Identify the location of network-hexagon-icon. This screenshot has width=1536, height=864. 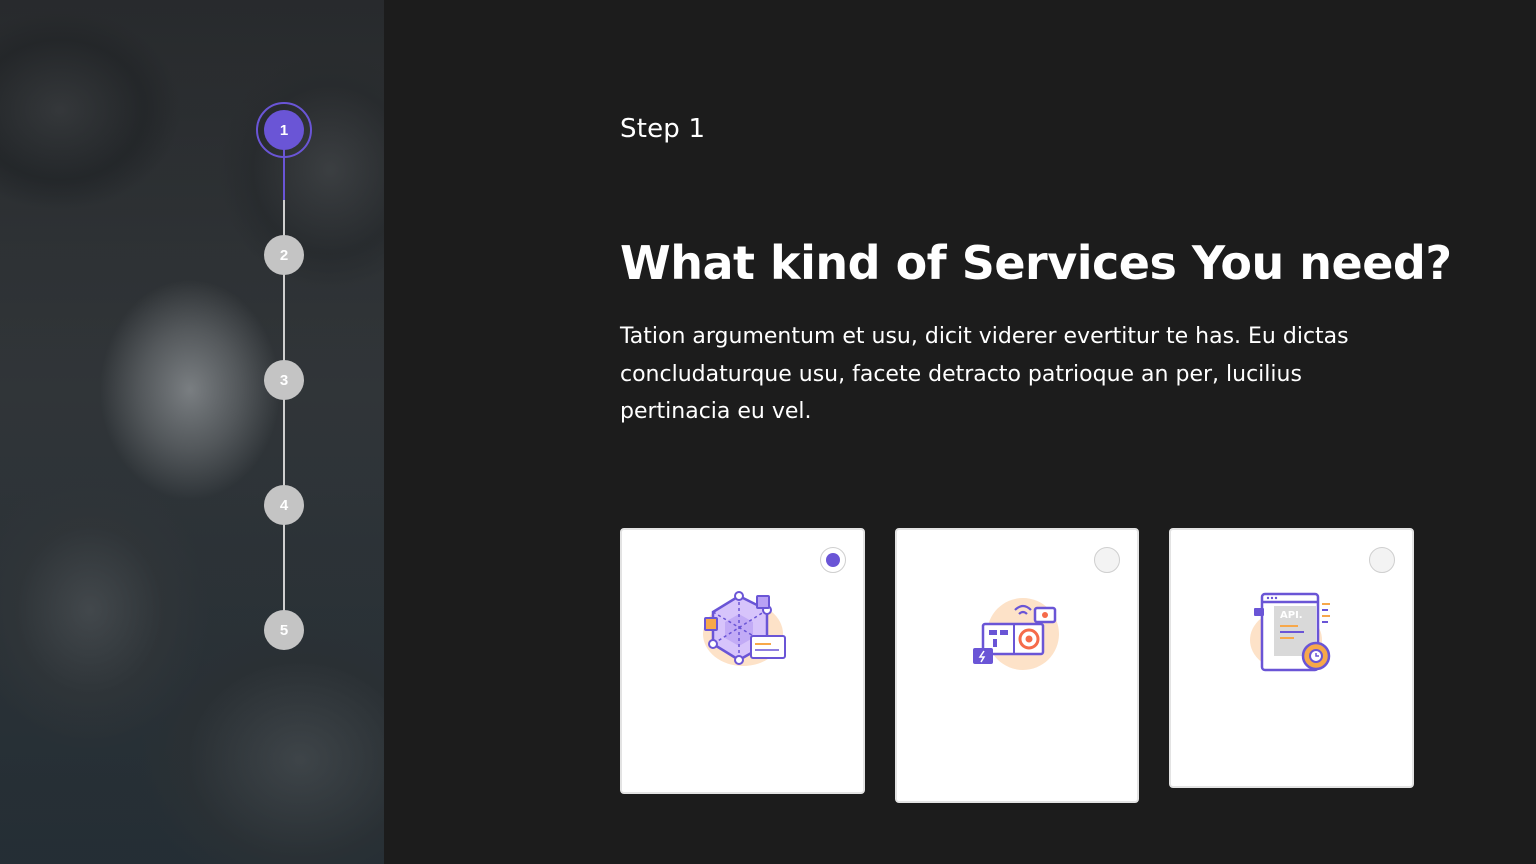
(744, 628).